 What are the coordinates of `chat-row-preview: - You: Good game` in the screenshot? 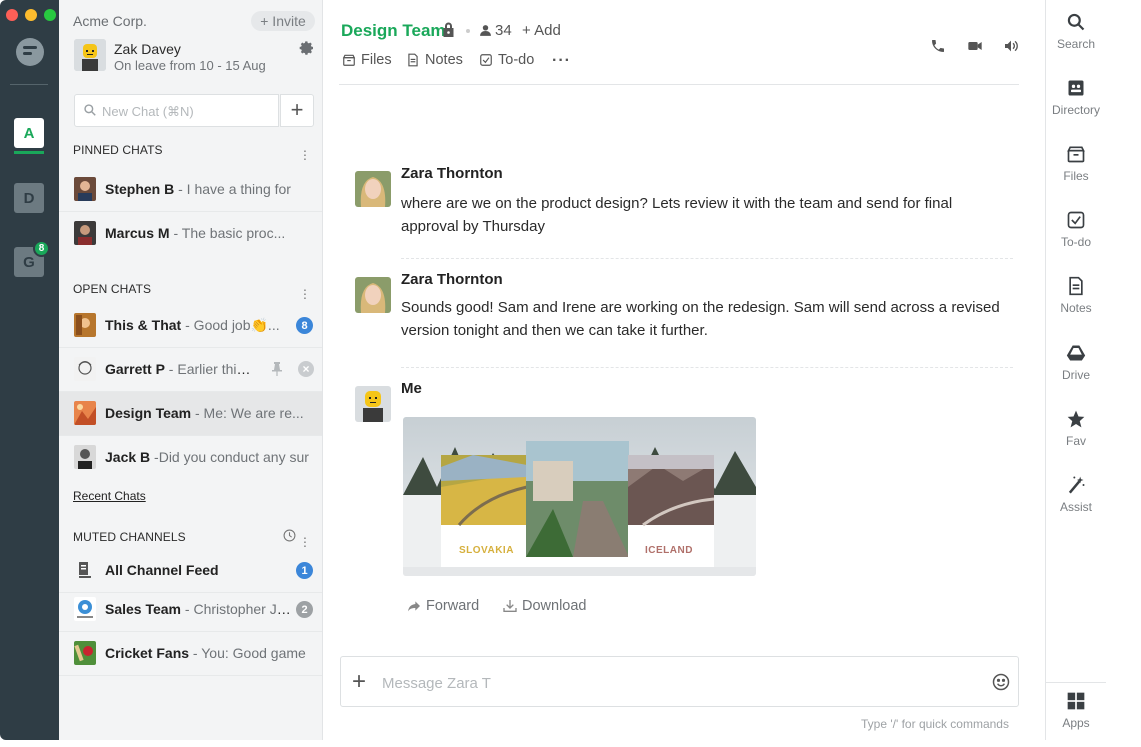 It's located at (247, 653).